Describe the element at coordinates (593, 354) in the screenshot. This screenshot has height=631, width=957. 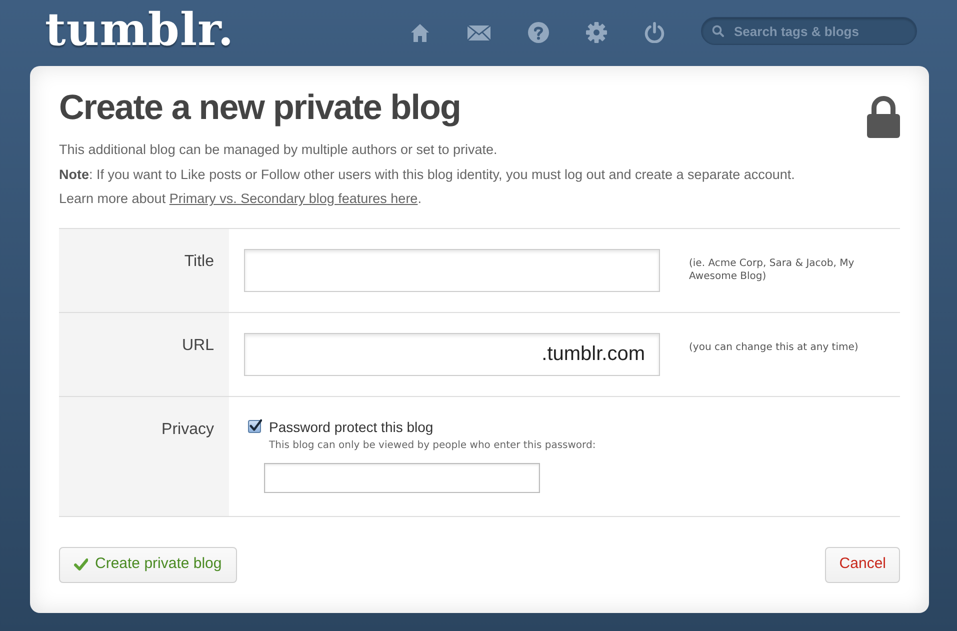
I see `domain-suffix: .tumblr.com` at that location.